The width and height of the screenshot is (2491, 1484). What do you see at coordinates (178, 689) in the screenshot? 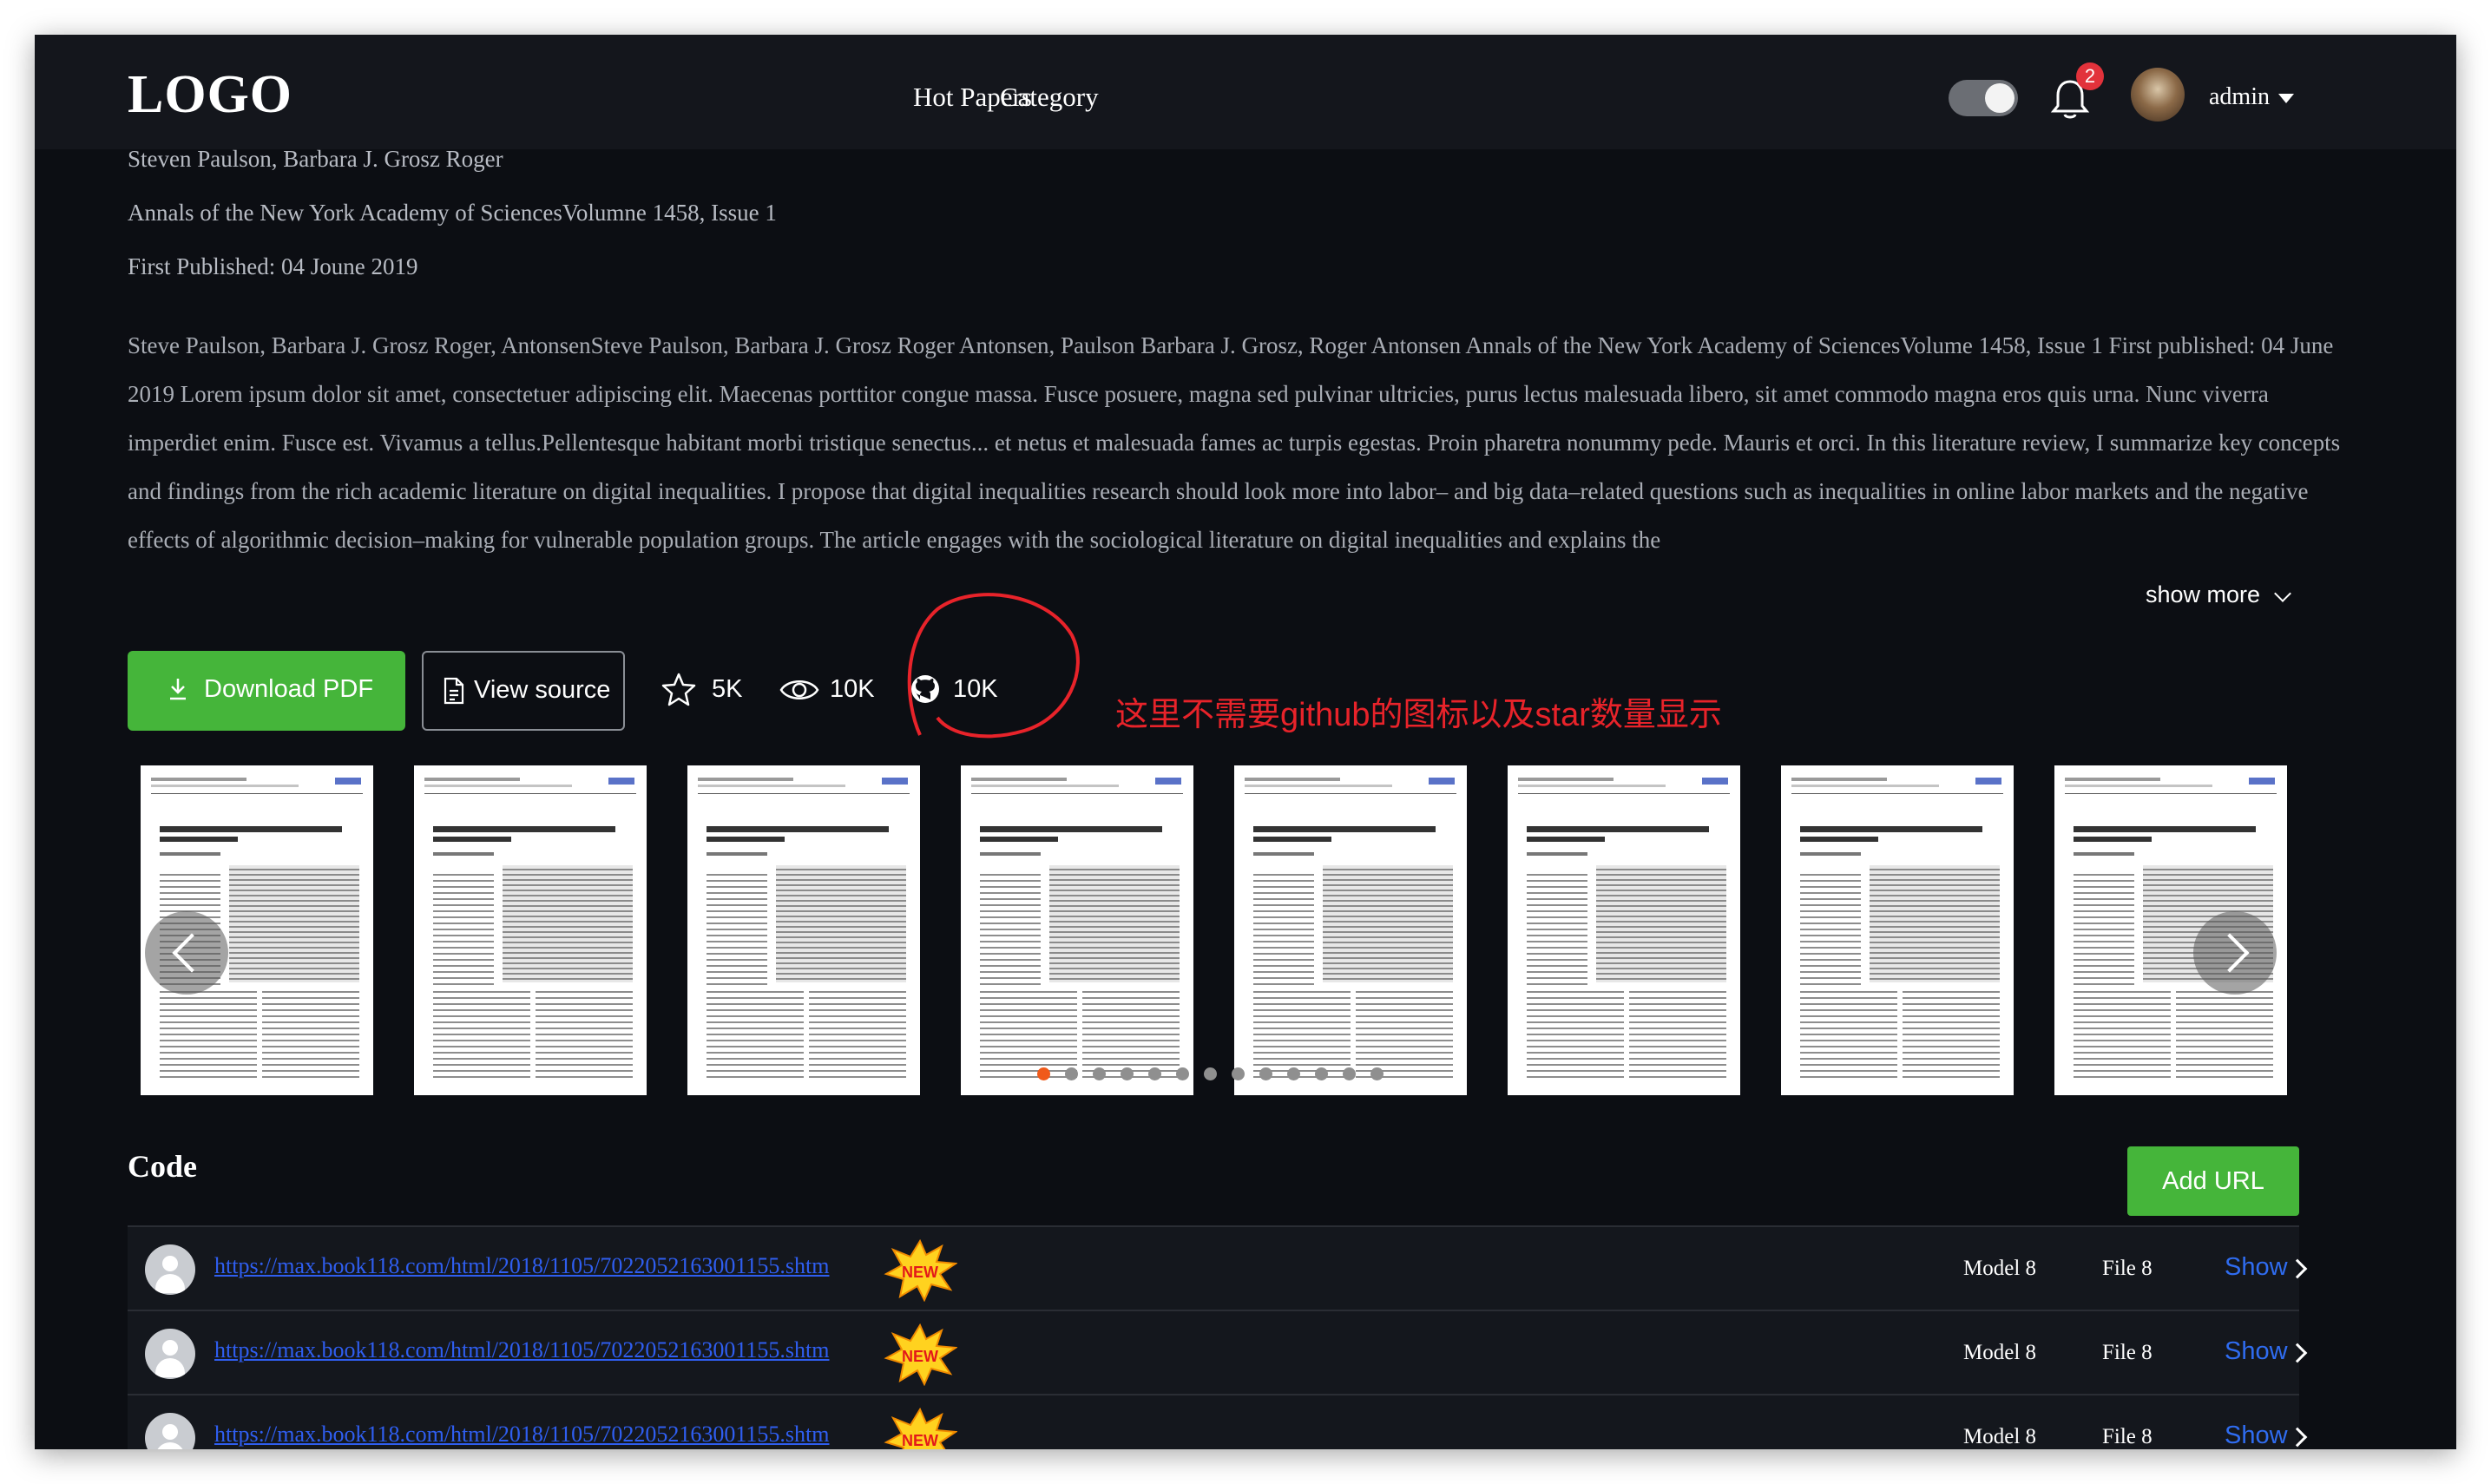
I see `download-icon` at bounding box center [178, 689].